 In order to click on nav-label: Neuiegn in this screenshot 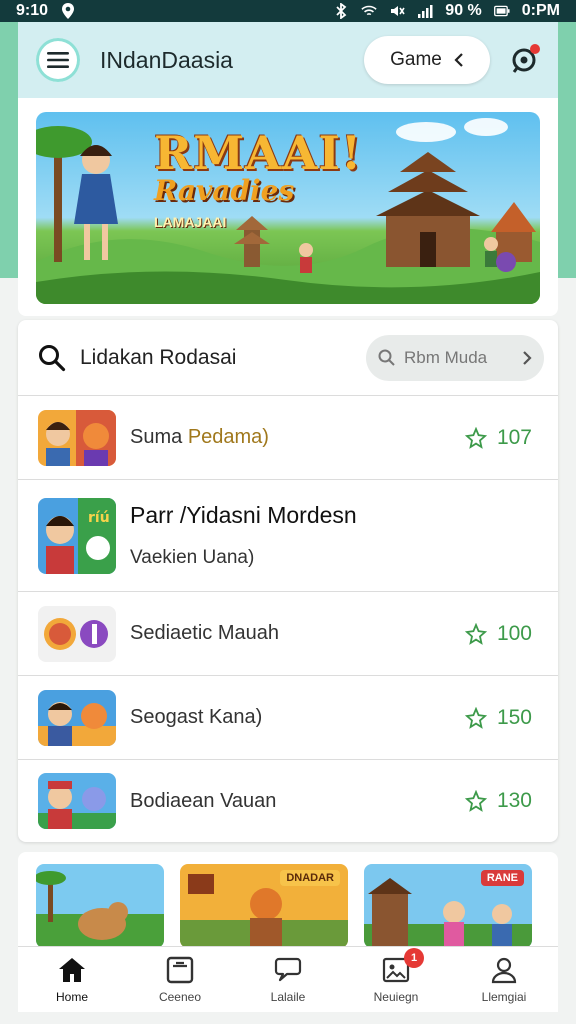, I will do `click(396, 996)`.